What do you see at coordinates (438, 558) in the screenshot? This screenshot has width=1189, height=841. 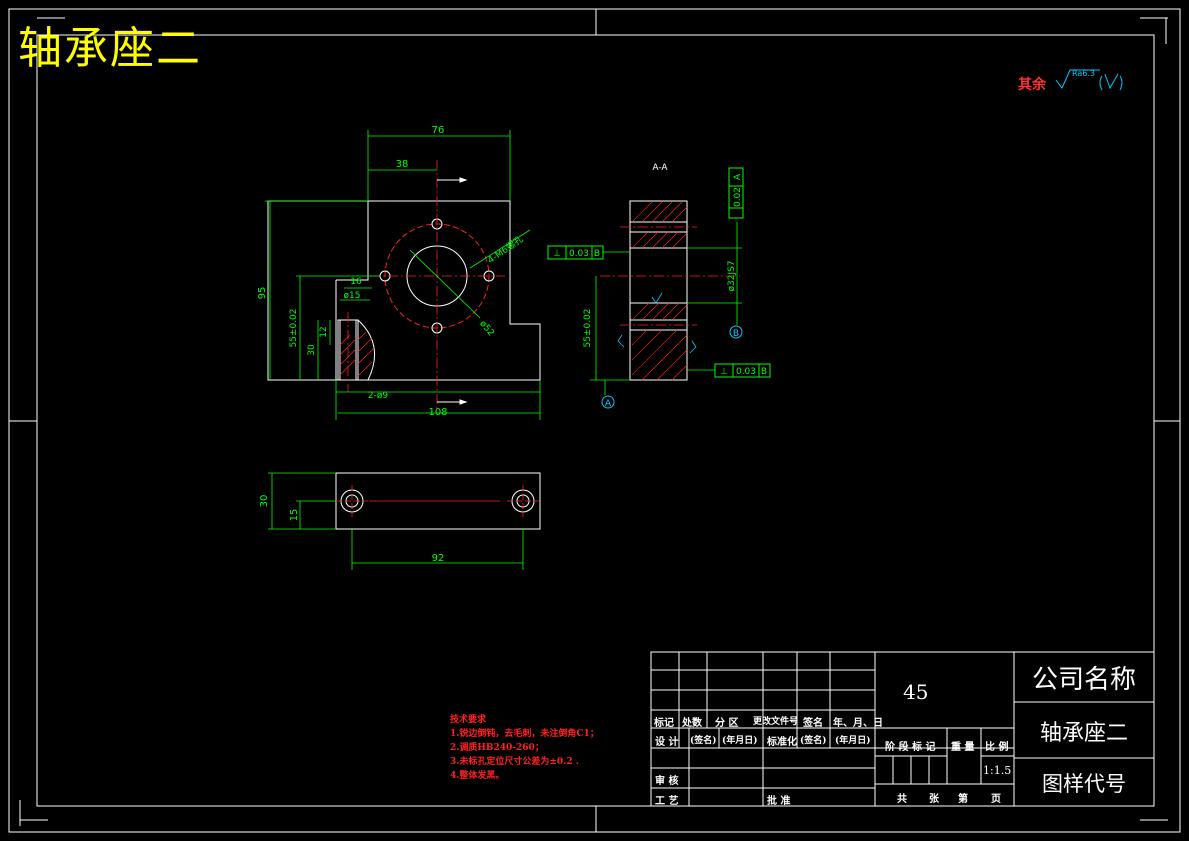 I see `bot-dim-92: 92` at bounding box center [438, 558].